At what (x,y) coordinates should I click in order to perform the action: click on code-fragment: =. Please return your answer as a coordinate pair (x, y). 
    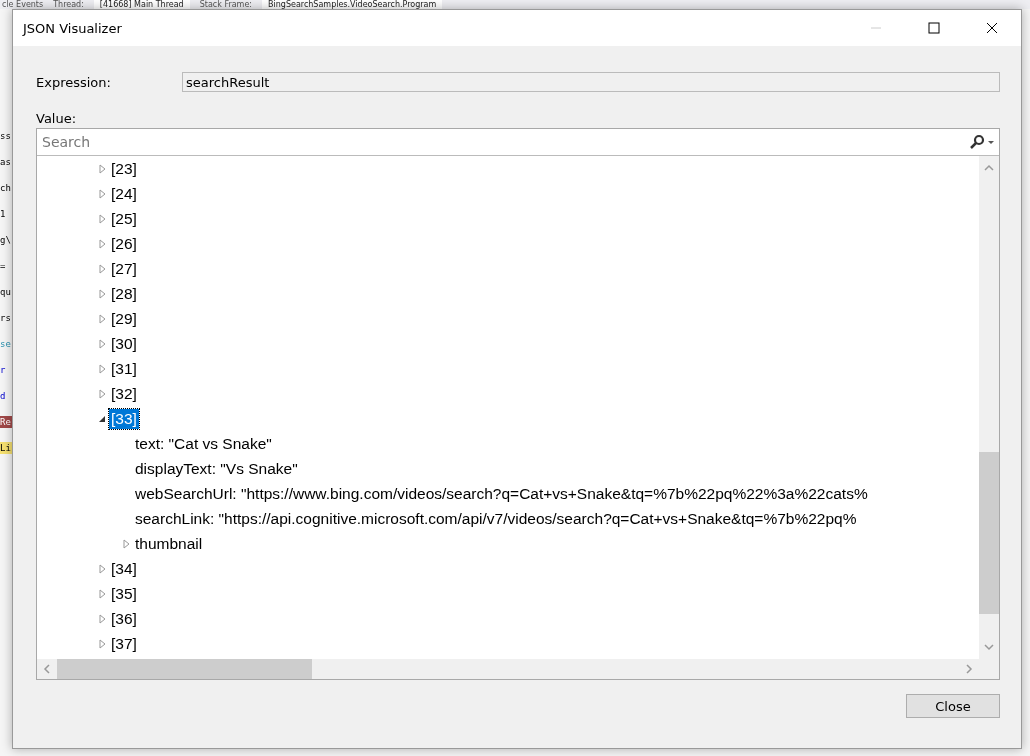
    Looking at the image, I should click on (3, 266).